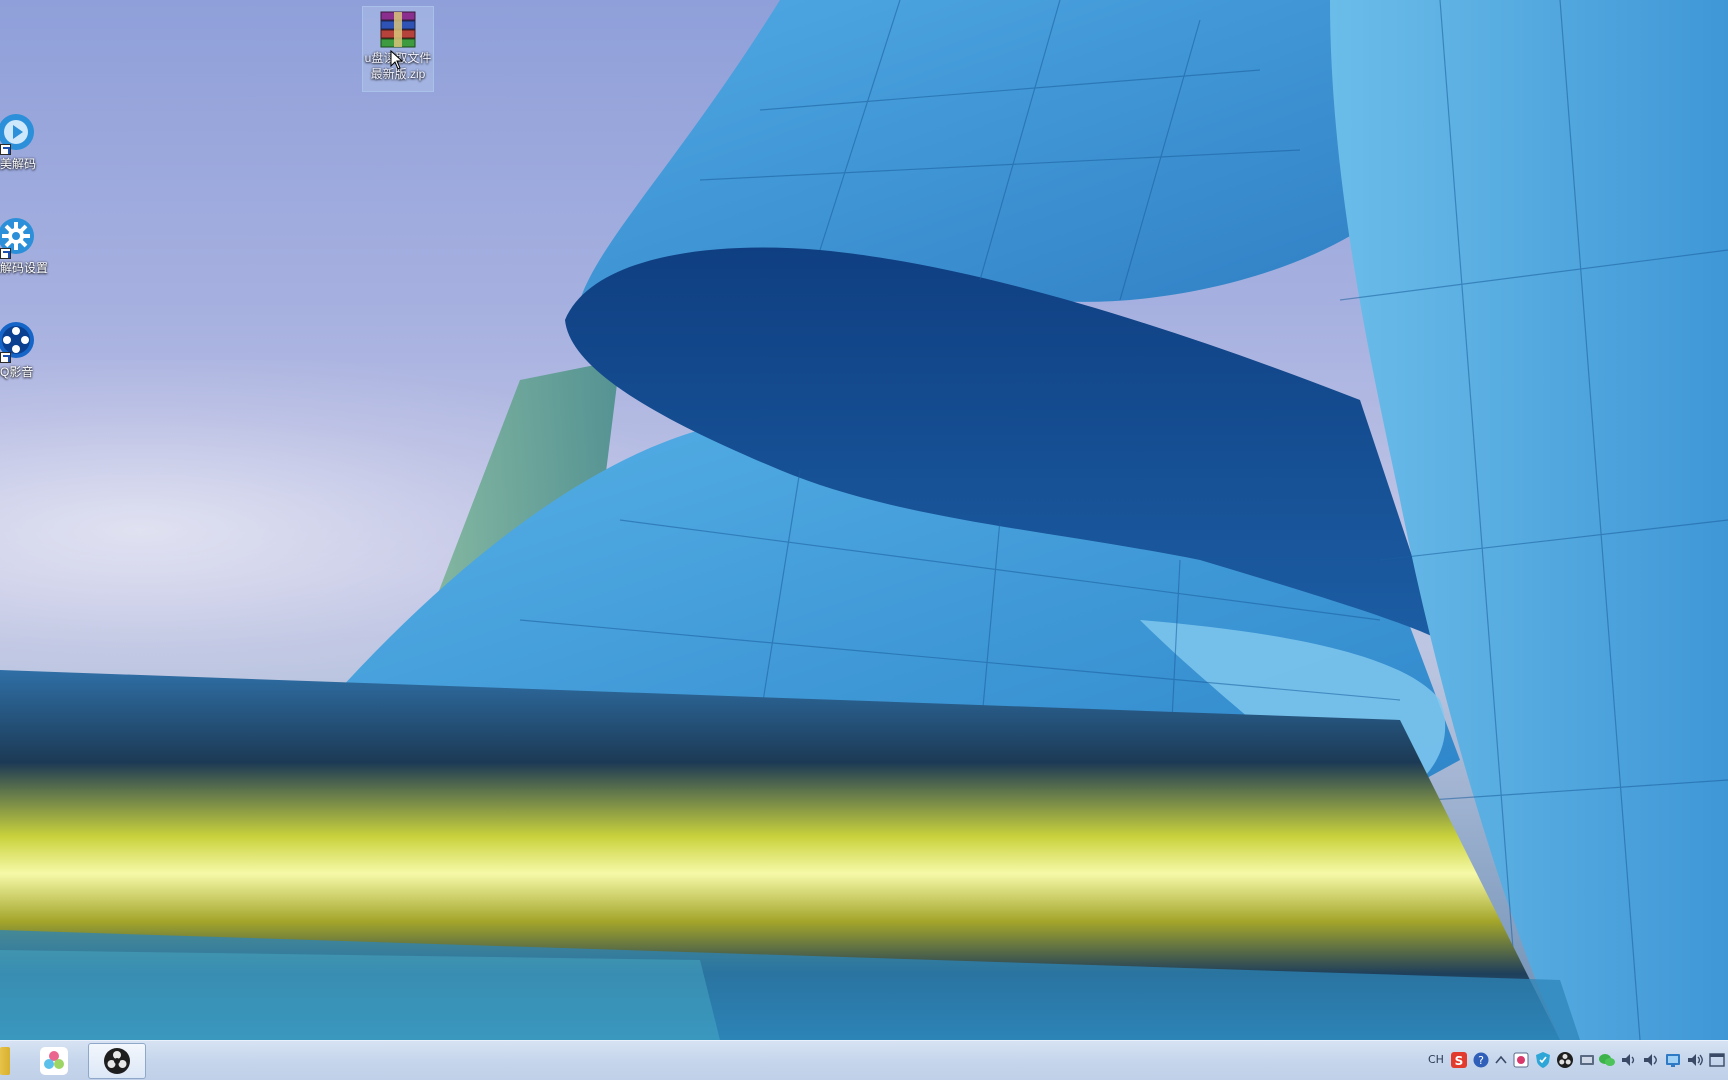 The width and height of the screenshot is (1728, 1081). What do you see at coordinates (1565, 1060) in the screenshot?
I see `obs-tray-icon` at bounding box center [1565, 1060].